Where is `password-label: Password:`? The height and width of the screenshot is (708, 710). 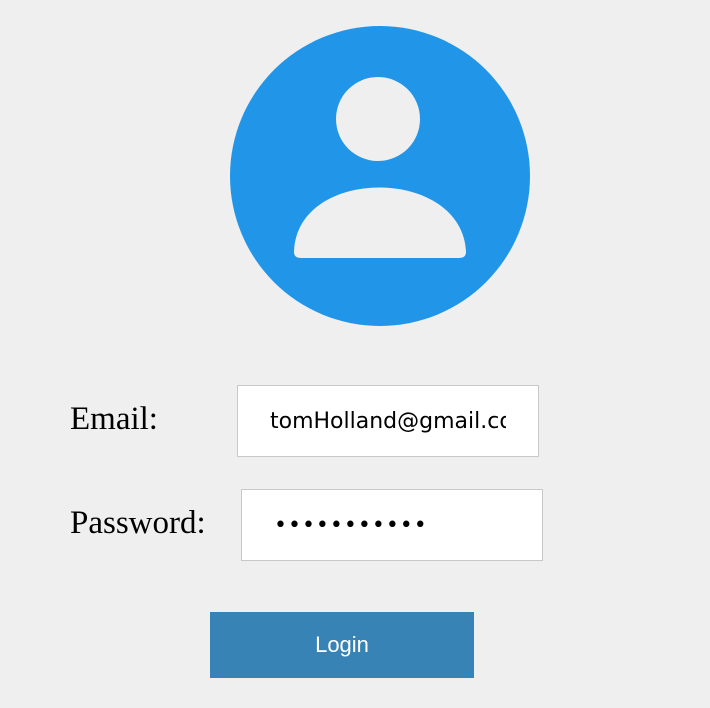 password-label: Password: is located at coordinates (138, 523).